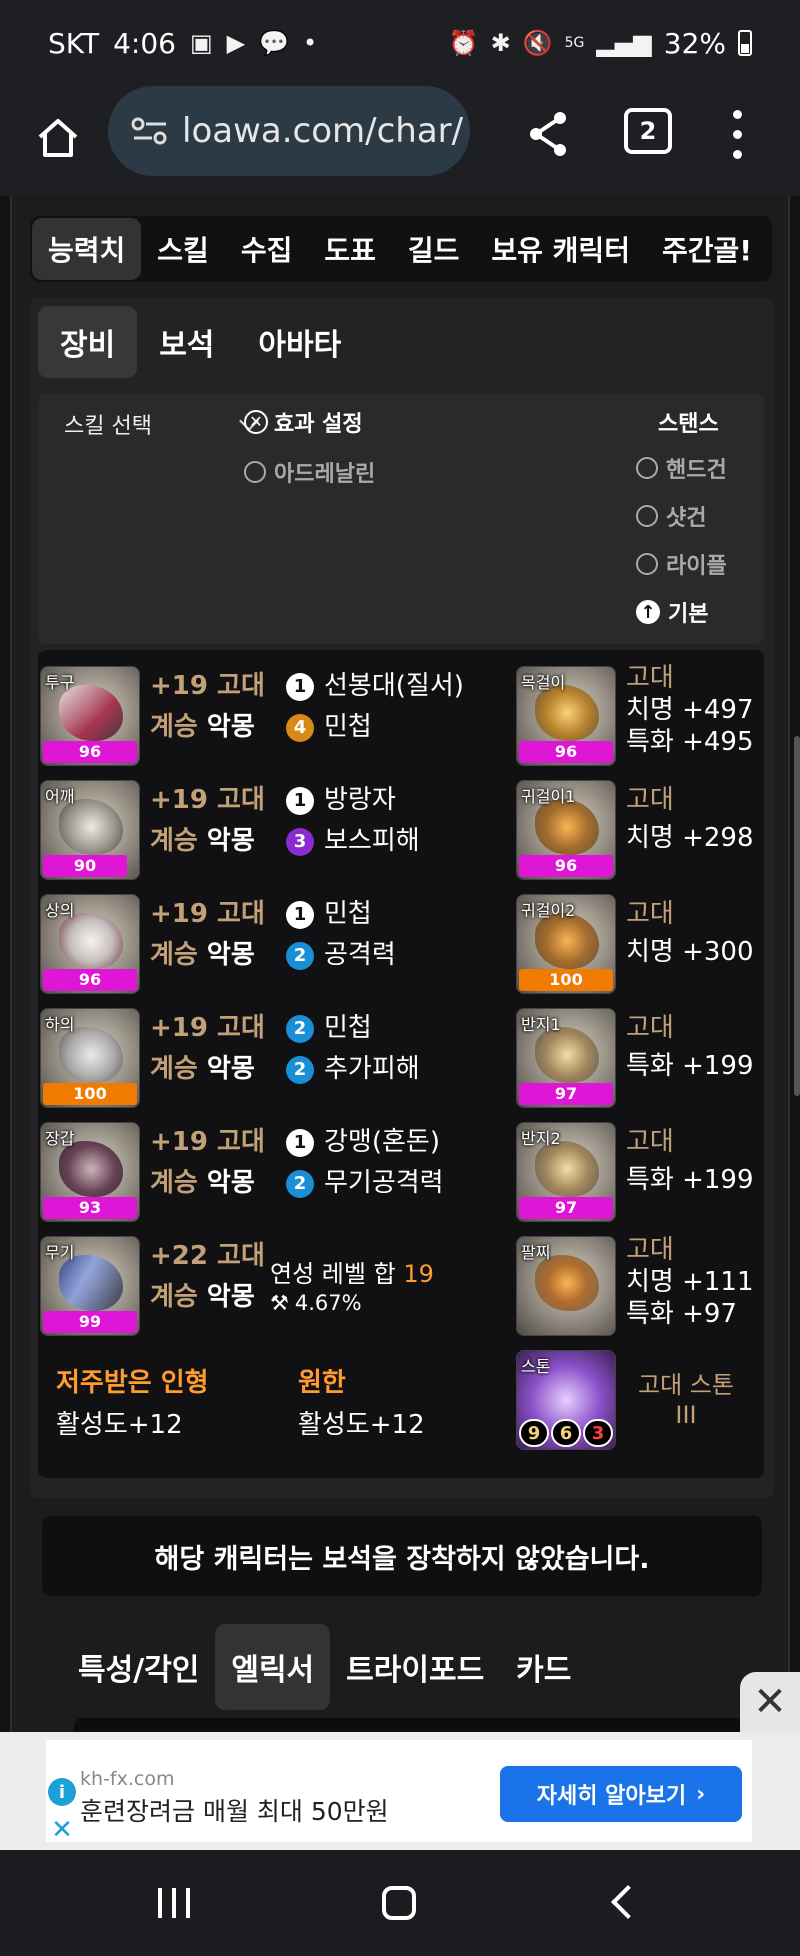 The image size is (800, 1956). I want to click on tab-tripod: 트라이포드, so click(415, 1667).